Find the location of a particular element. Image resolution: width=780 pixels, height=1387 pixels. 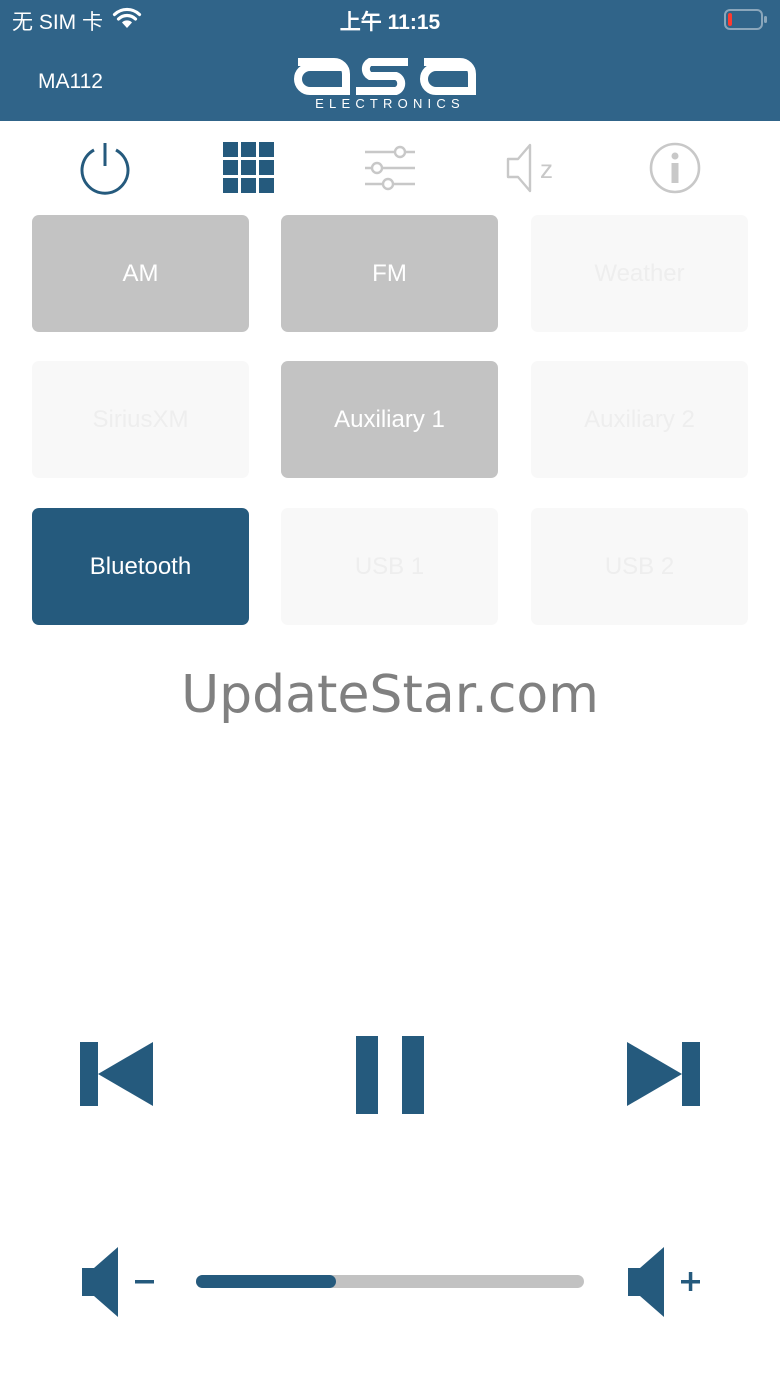

previous-track-button is located at coordinates (117, 1074).